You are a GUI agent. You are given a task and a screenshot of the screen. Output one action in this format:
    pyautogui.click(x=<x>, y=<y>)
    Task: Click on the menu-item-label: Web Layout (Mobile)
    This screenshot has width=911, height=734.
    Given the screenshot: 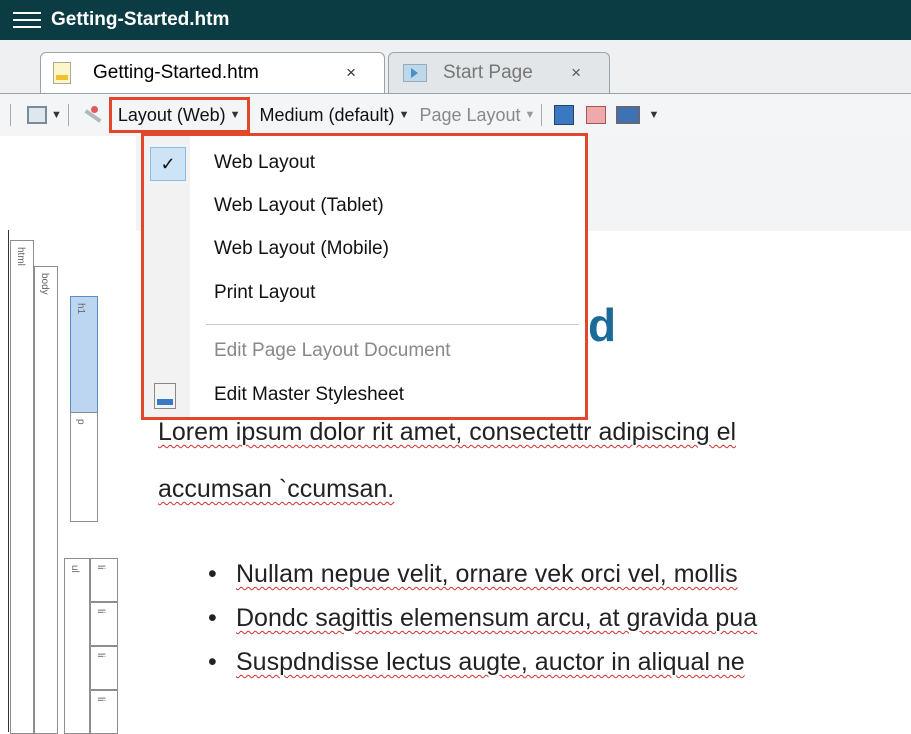 What is the action you would take?
    pyautogui.click(x=301, y=248)
    